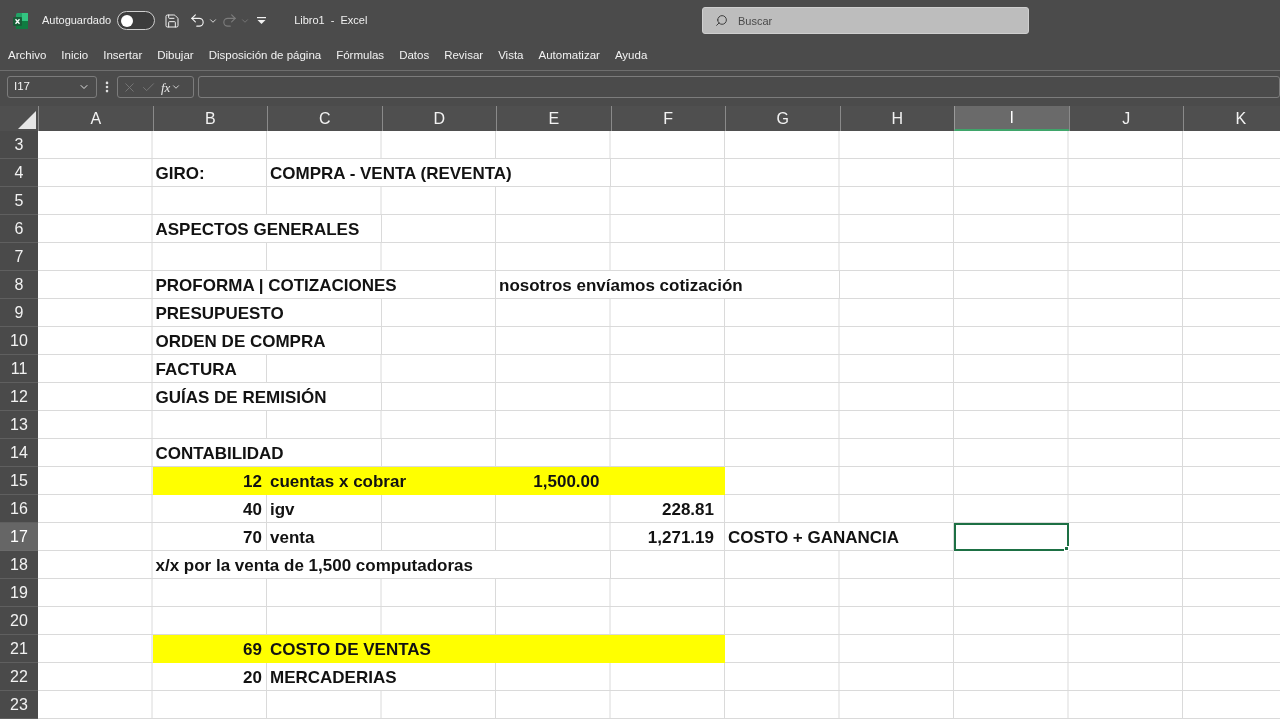 Image resolution: width=1280 pixels, height=720 pixels. What do you see at coordinates (19, 481) in the screenshot?
I see `row-header: 15` at bounding box center [19, 481].